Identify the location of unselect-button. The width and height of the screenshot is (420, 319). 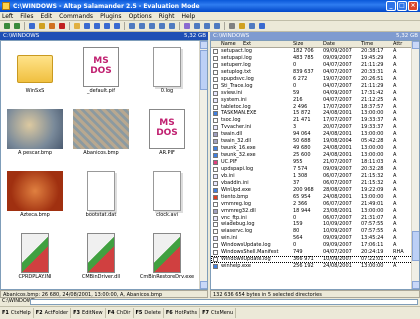
(106, 26).